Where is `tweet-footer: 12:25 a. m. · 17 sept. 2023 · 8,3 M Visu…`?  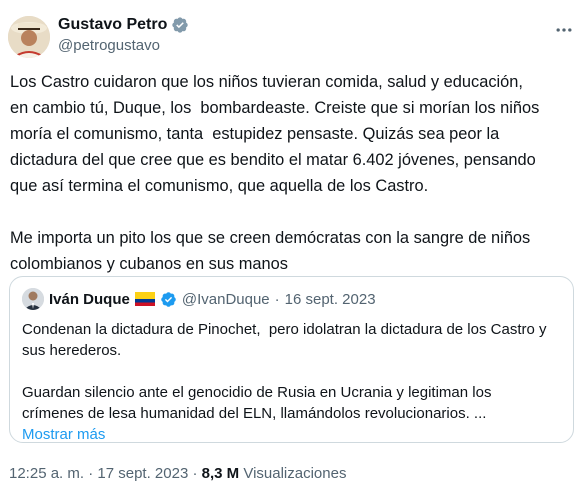 tweet-footer: 12:25 a. m. · 17 sept. 2023 · 8,3 M Visu… is located at coordinates (177, 473).